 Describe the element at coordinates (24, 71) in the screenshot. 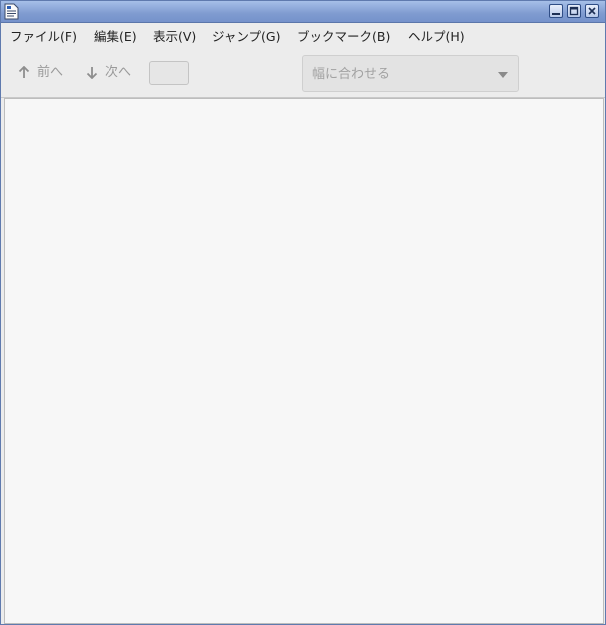

I see `arrow-up-icon` at that location.